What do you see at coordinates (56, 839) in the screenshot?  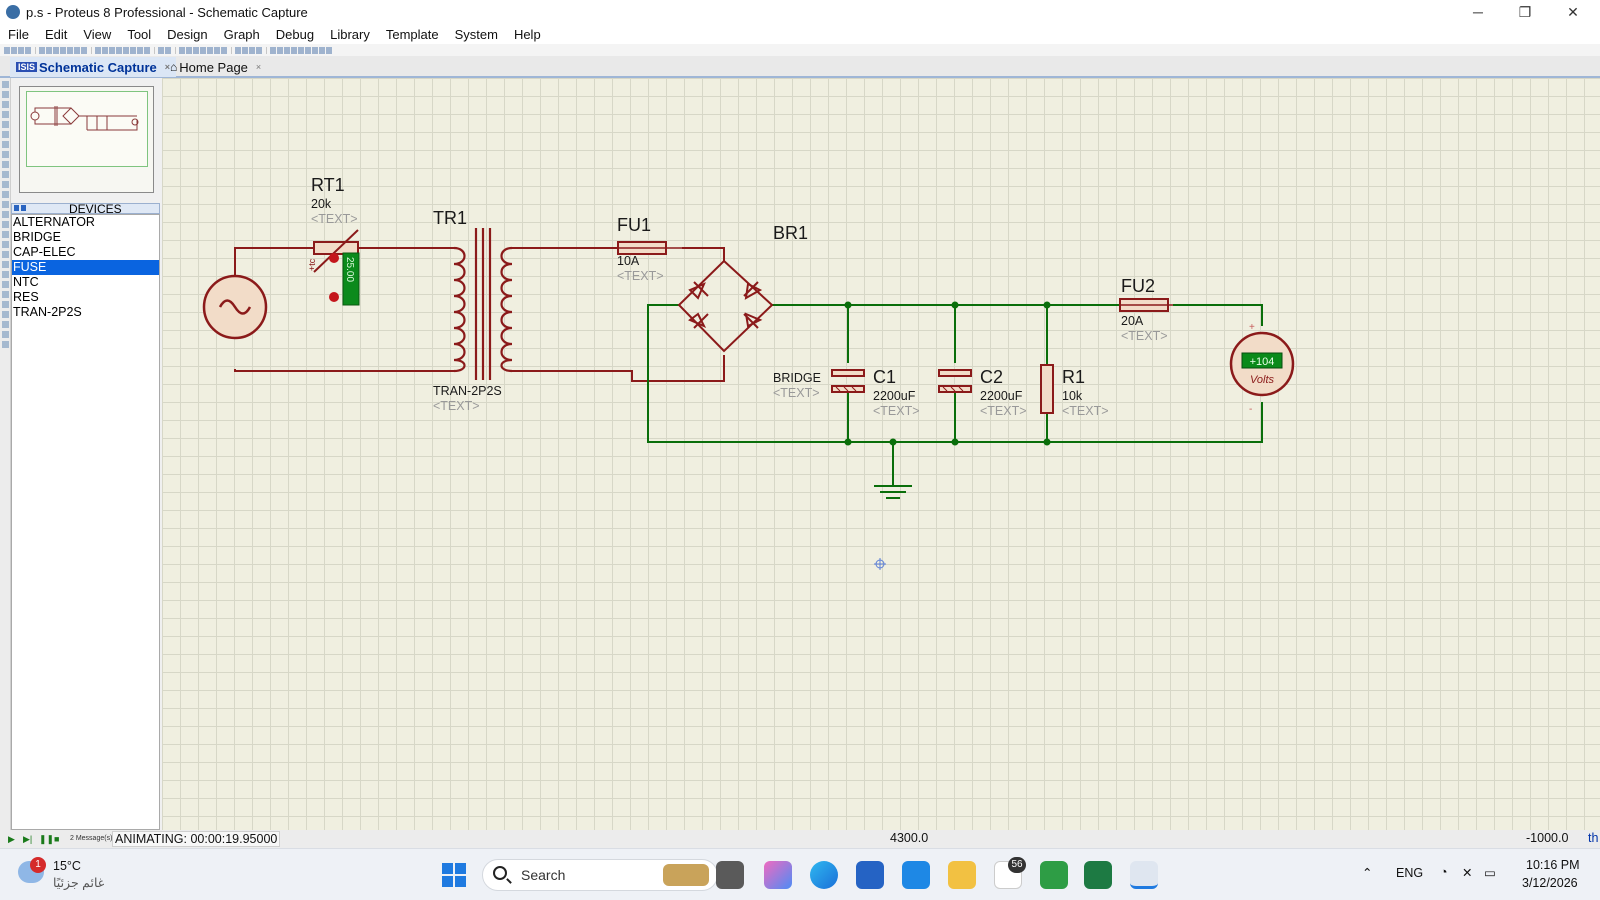 I see `stop-button: ■` at bounding box center [56, 839].